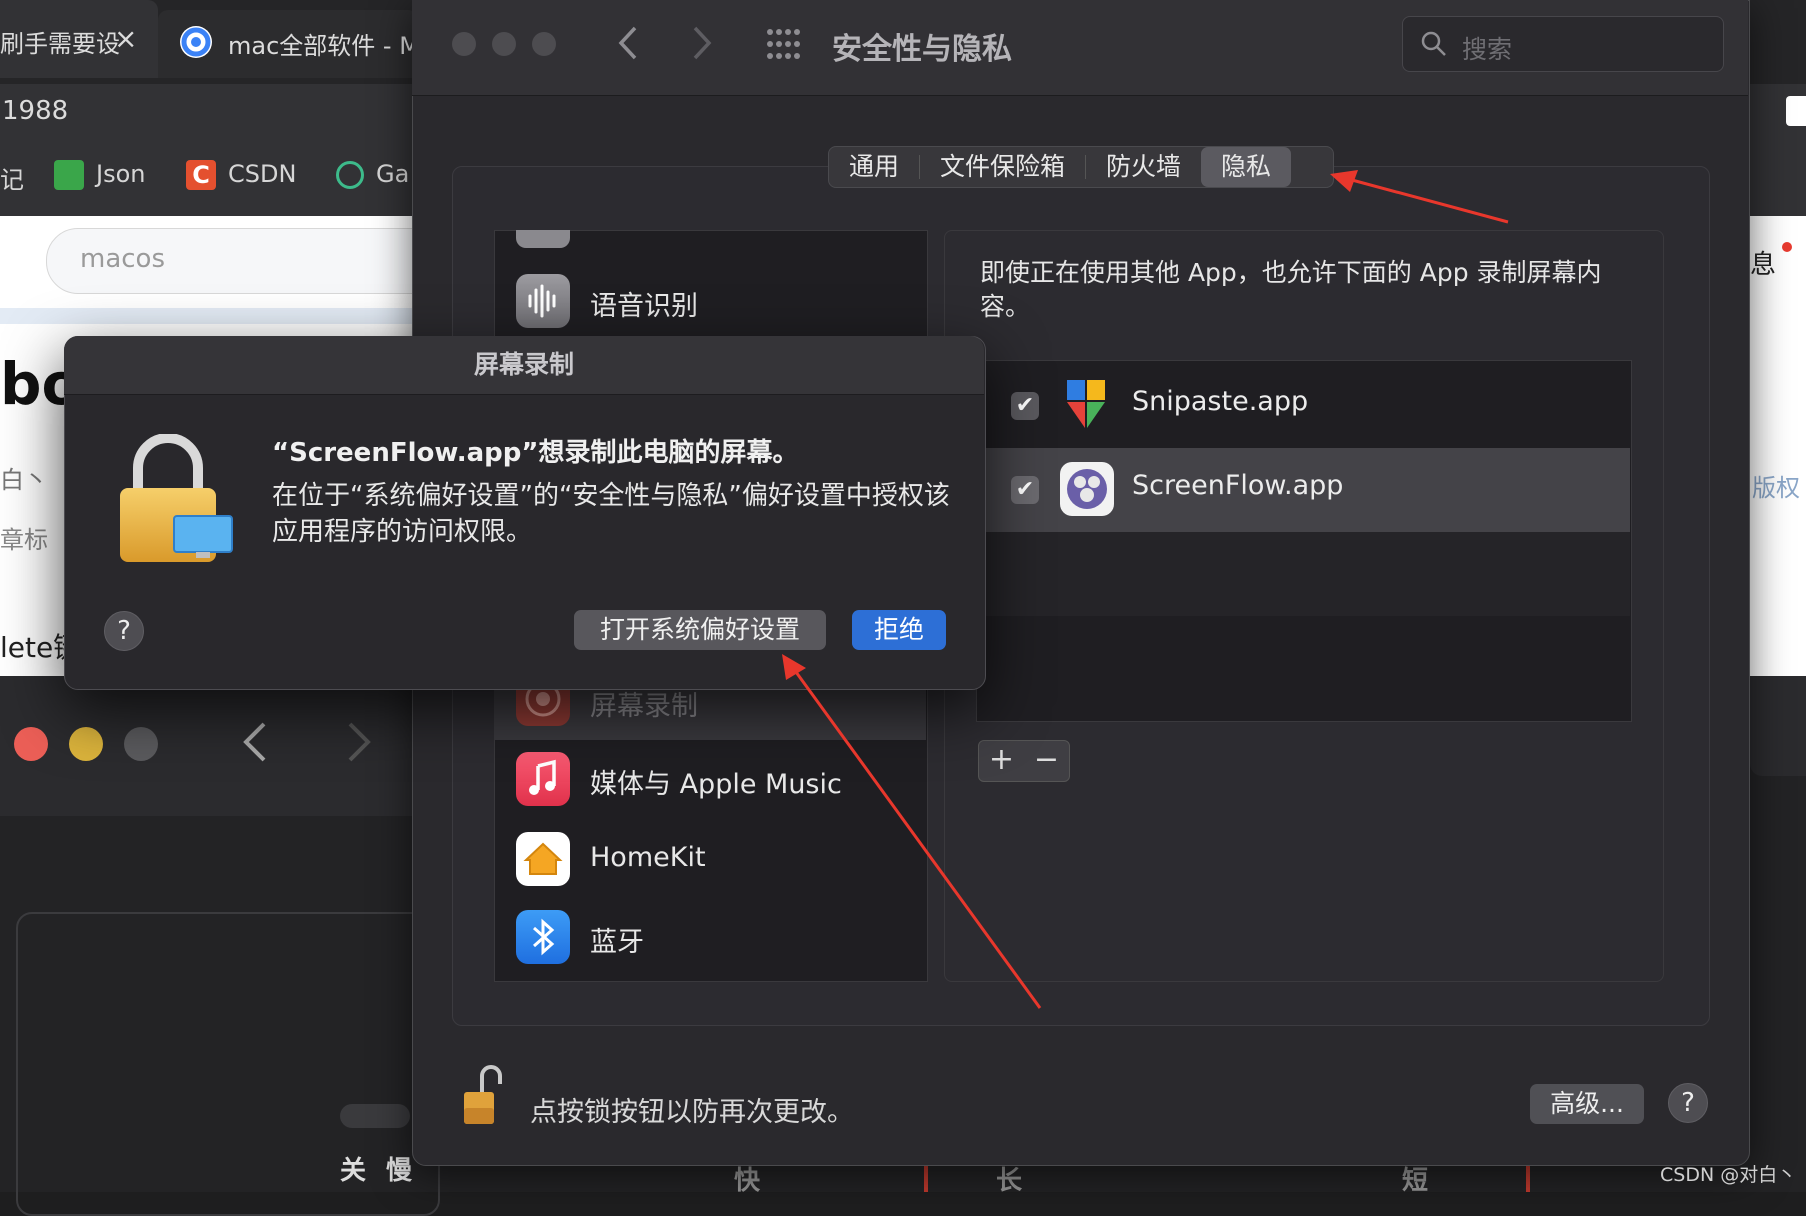  What do you see at coordinates (1728, 1175) in the screenshot?
I see `watermark: CSDN @对白丶` at bounding box center [1728, 1175].